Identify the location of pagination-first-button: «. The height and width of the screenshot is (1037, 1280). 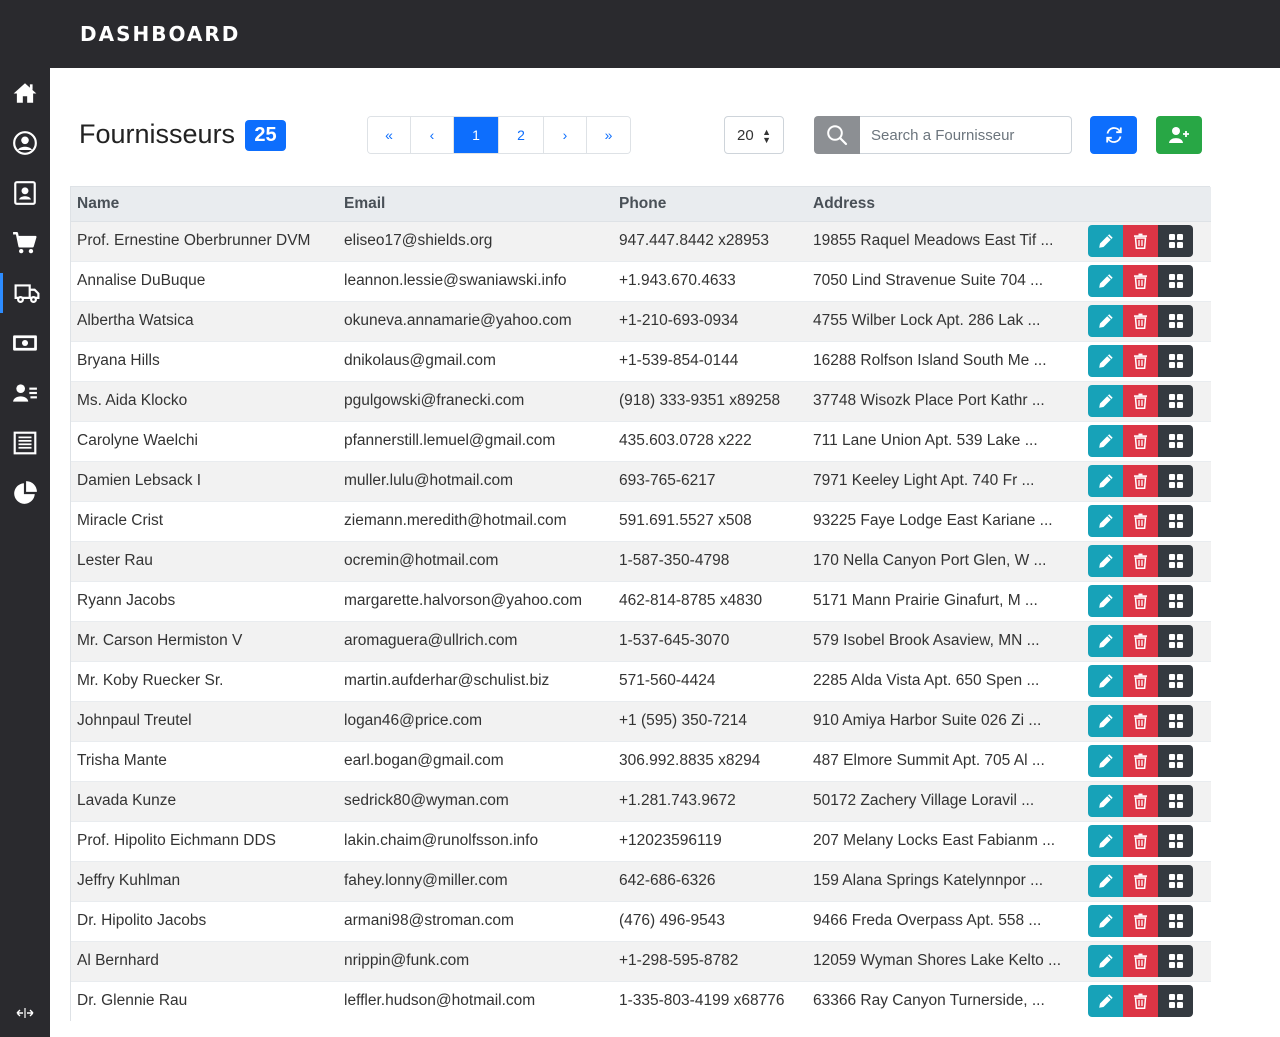
(389, 135).